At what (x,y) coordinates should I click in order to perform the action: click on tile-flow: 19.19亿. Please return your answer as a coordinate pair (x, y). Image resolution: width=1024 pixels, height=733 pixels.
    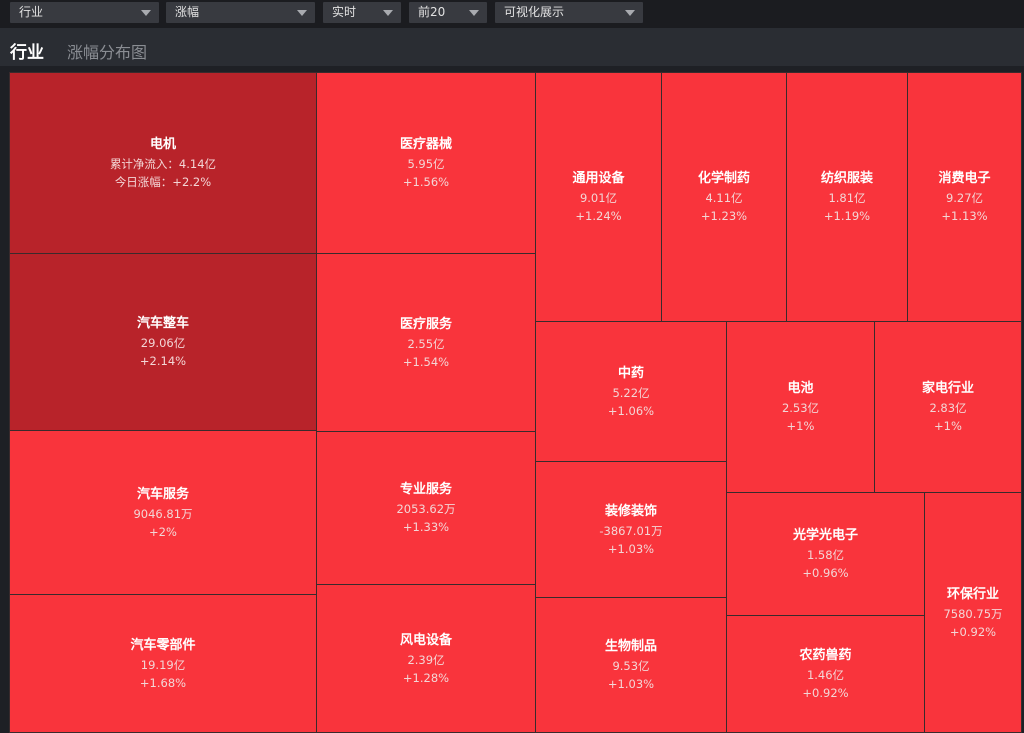
    Looking at the image, I should click on (163, 664).